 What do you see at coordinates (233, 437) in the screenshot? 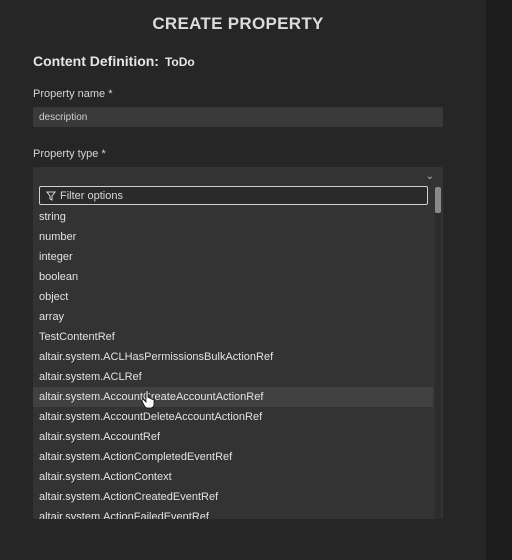
I see `option-account-ref: altair.system.AccountRef` at bounding box center [233, 437].